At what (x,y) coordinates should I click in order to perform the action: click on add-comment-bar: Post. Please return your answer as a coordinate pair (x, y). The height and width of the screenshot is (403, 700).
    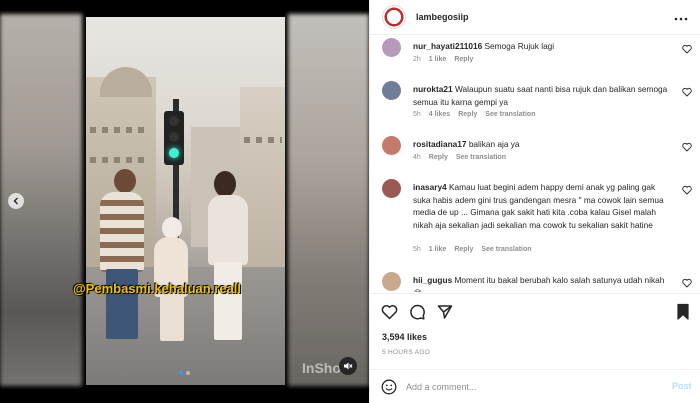
    Looking at the image, I should click on (535, 386).